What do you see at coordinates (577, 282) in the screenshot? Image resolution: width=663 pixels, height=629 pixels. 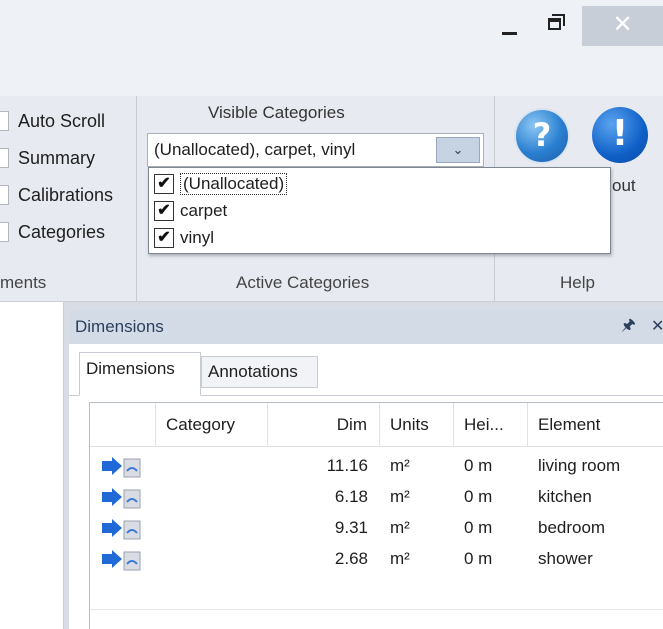 I see `help-group-label: Help` at bounding box center [577, 282].